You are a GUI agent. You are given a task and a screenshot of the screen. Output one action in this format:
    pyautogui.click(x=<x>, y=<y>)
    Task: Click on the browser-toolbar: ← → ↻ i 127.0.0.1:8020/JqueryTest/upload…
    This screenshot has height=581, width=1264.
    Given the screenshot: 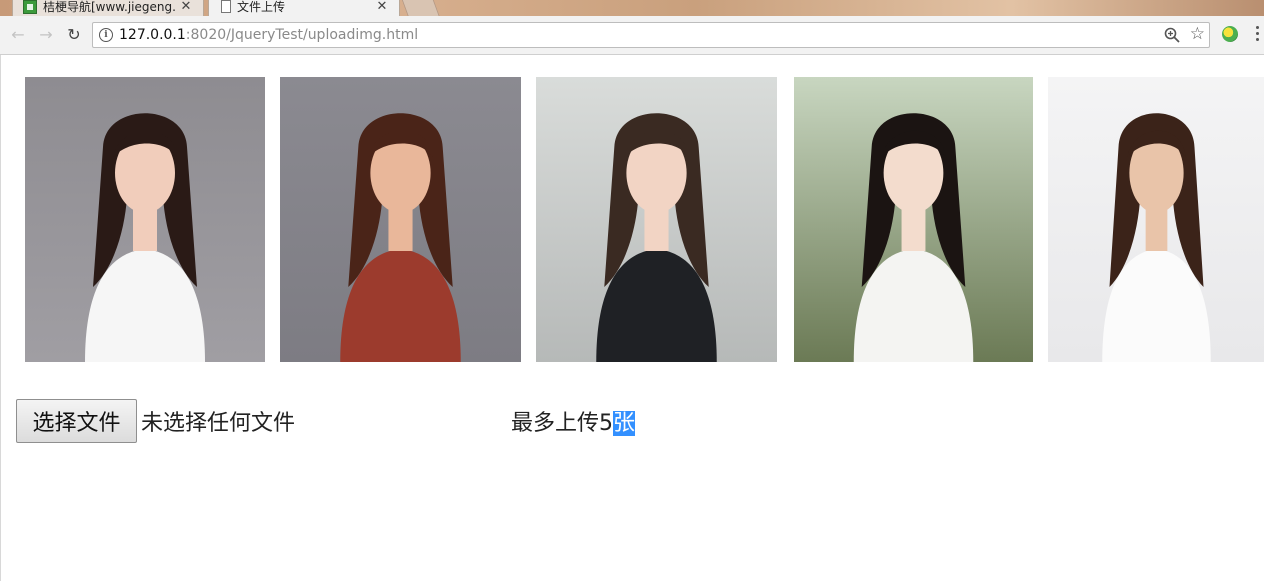 What is the action you would take?
    pyautogui.click(x=632, y=35)
    